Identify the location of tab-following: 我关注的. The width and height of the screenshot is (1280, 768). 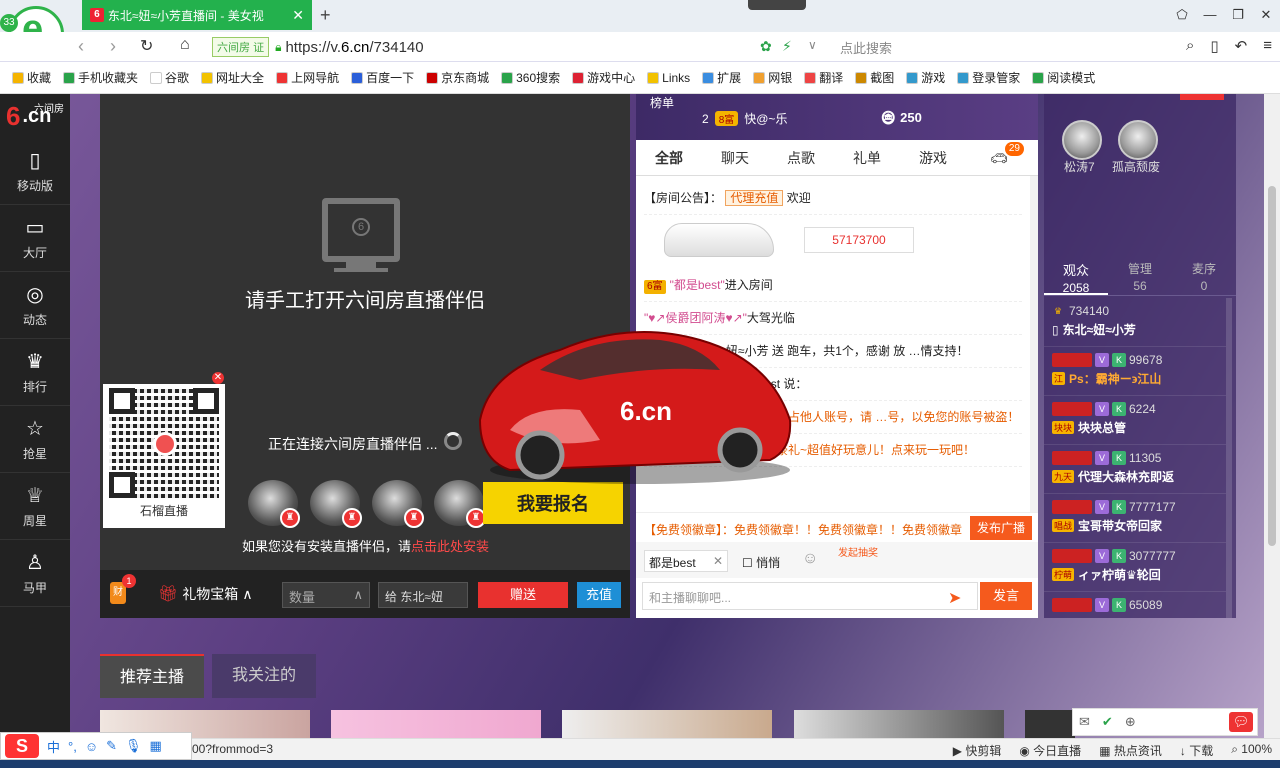
(264, 676).